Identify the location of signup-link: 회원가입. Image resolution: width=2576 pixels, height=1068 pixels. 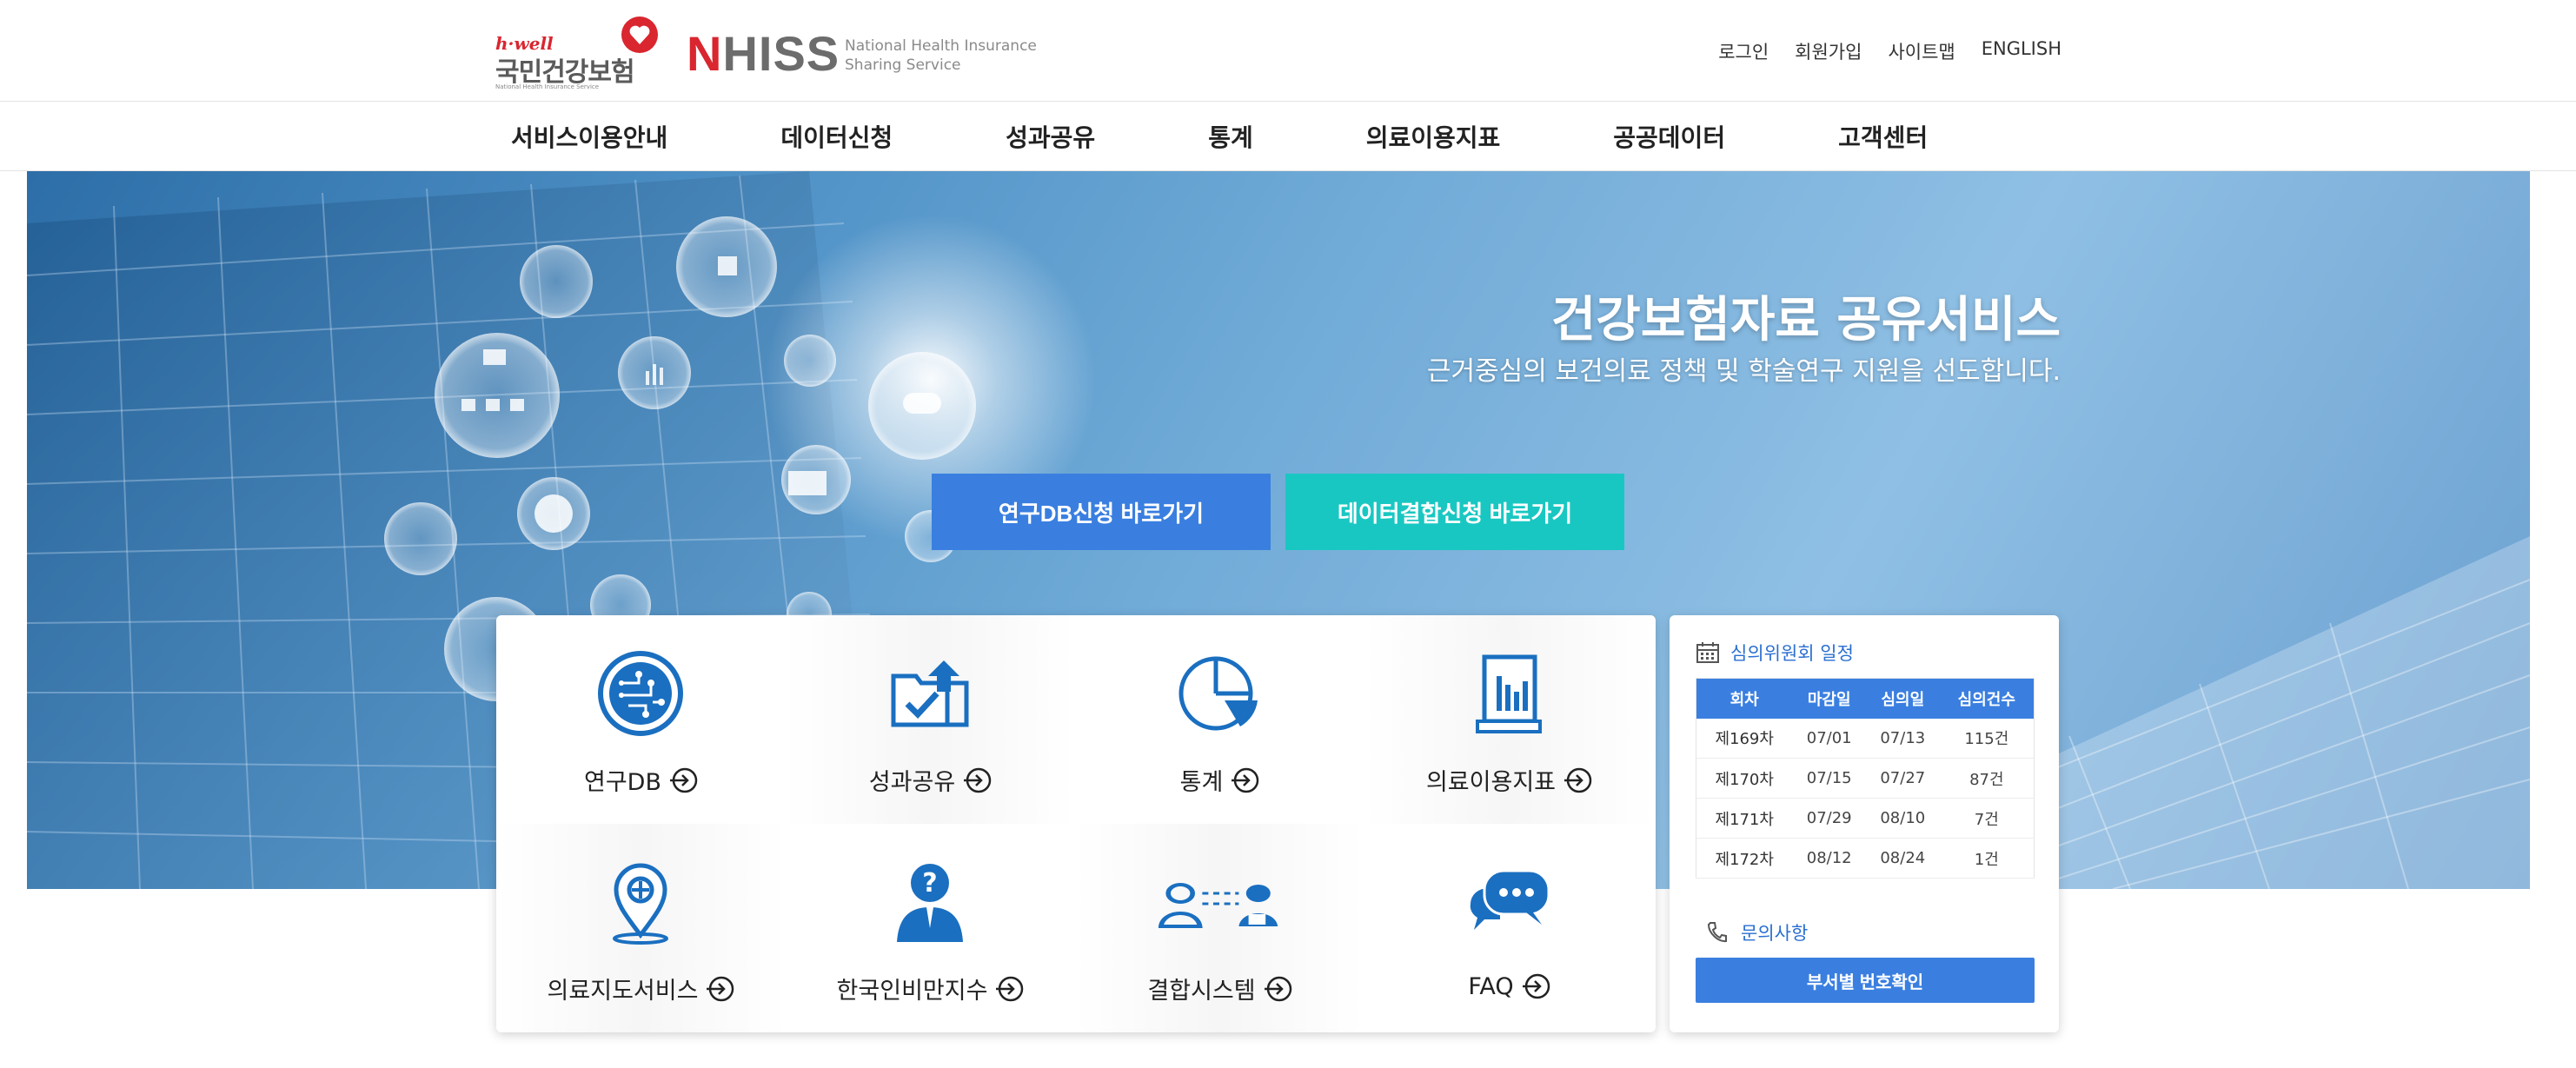
(1828, 51).